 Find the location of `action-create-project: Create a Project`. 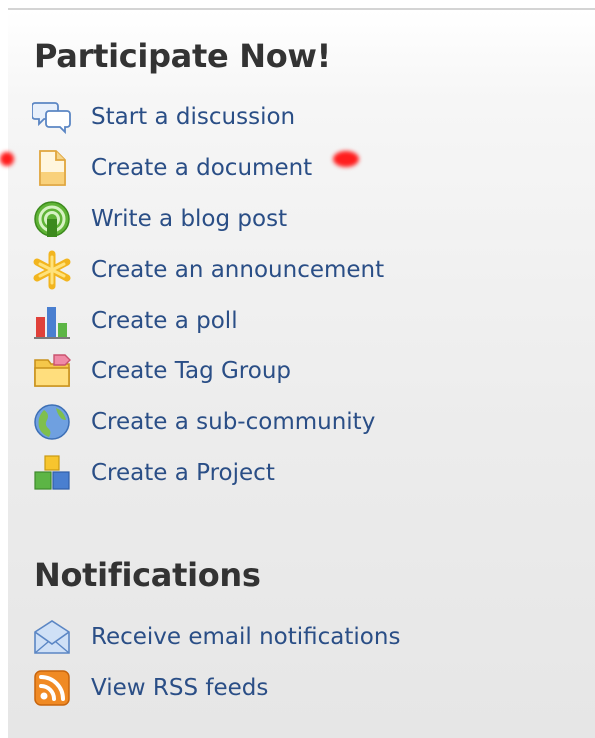

action-create-project: Create a Project is located at coordinates (208, 473).